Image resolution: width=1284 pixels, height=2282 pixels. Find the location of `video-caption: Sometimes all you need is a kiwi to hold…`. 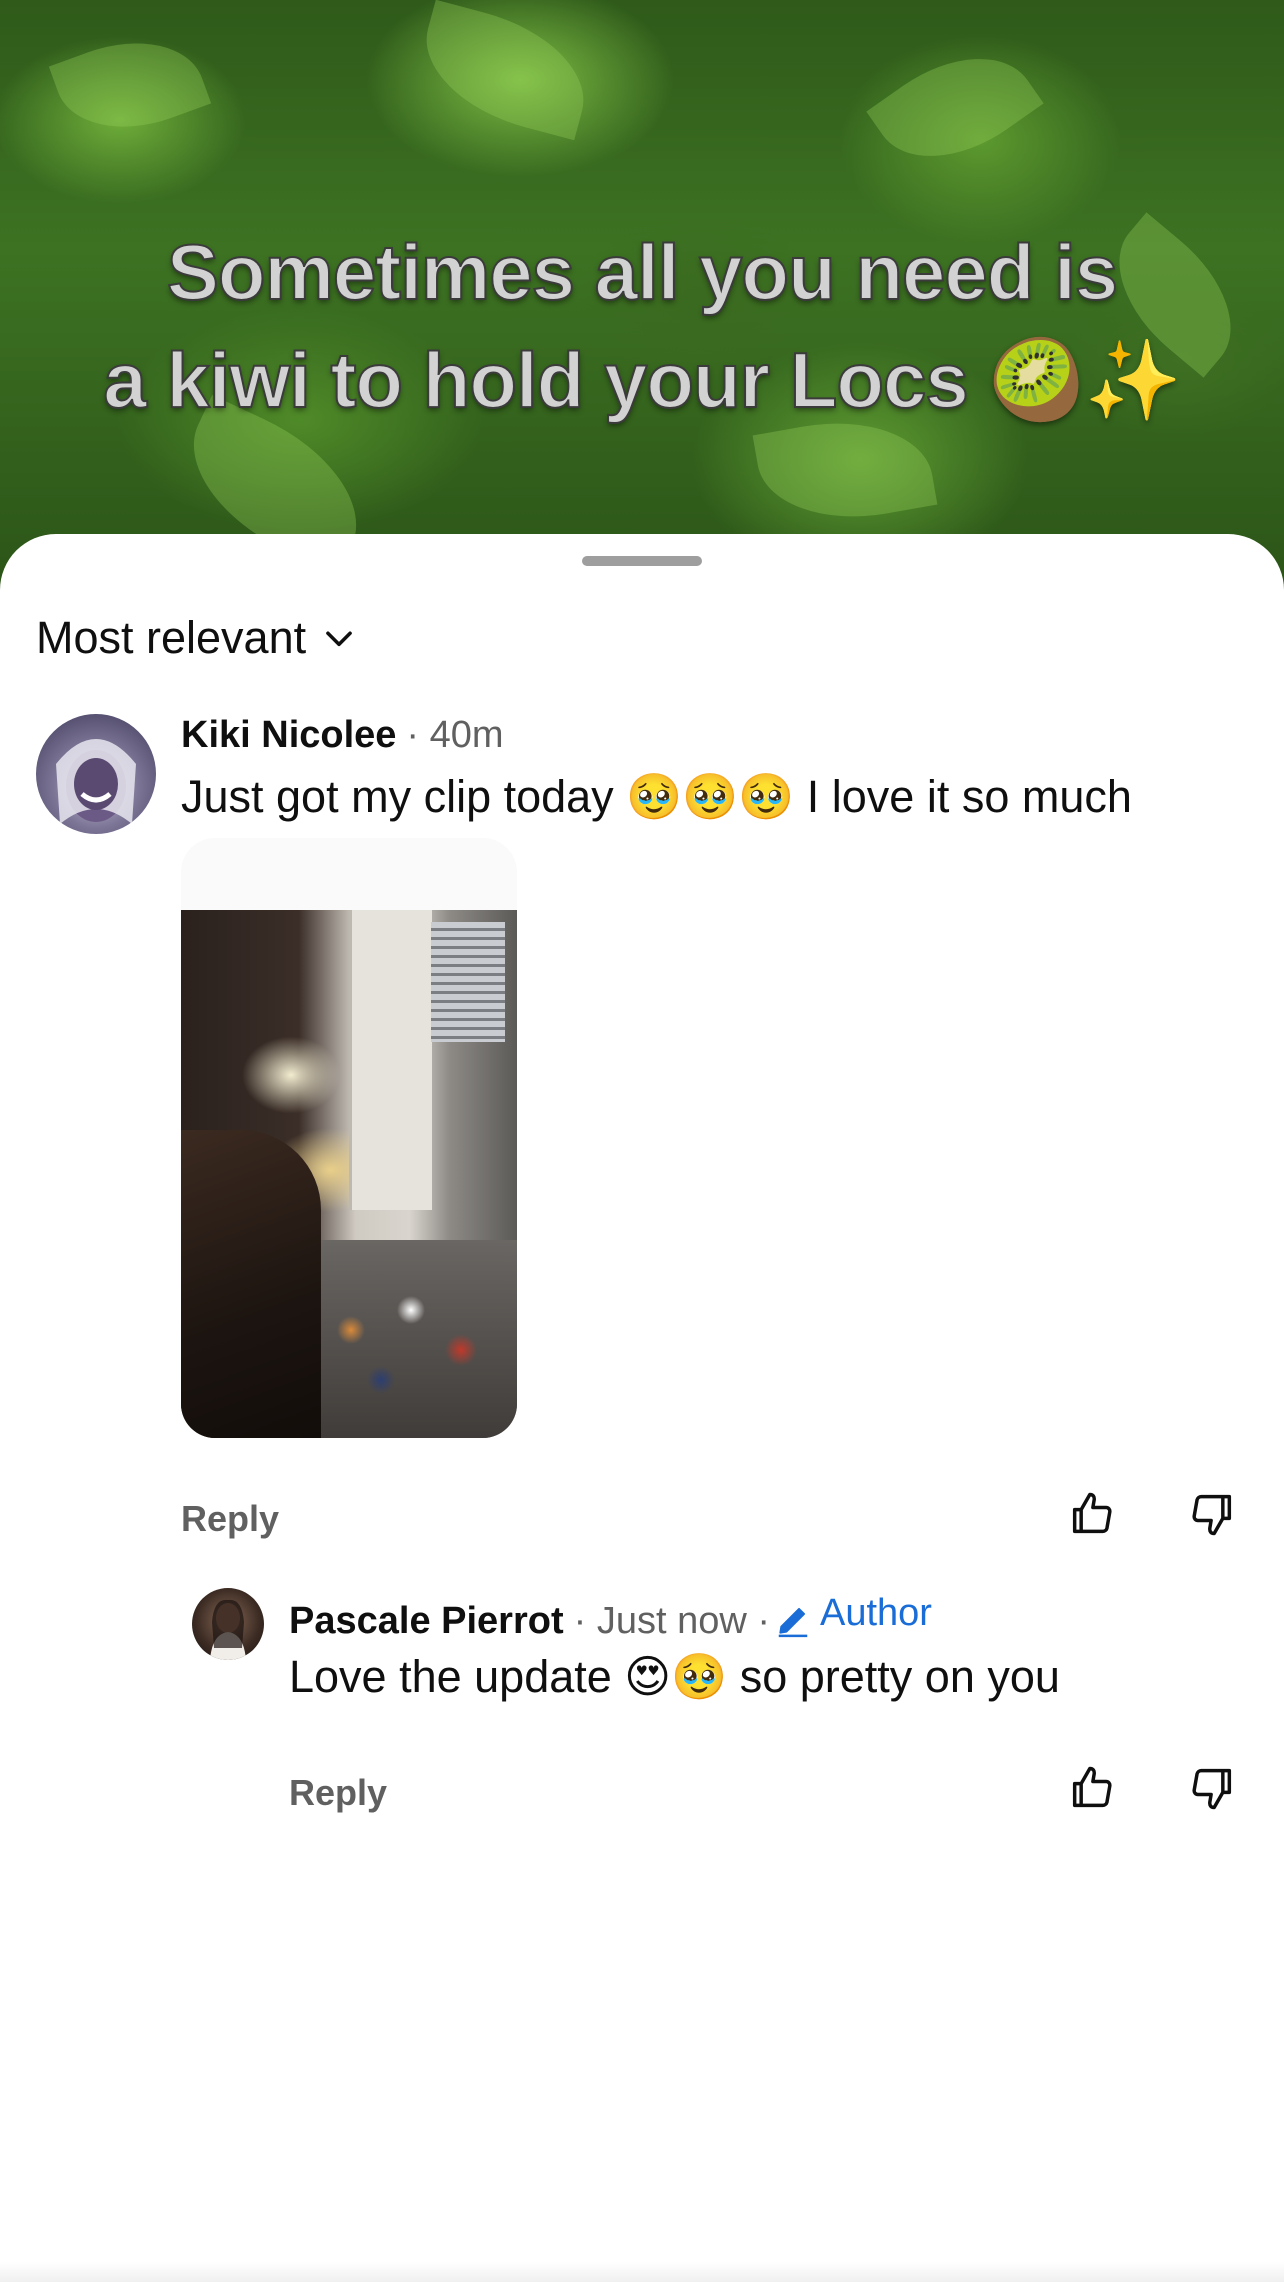

video-caption: Sometimes all you need is a kiwi to hold… is located at coordinates (642, 326).